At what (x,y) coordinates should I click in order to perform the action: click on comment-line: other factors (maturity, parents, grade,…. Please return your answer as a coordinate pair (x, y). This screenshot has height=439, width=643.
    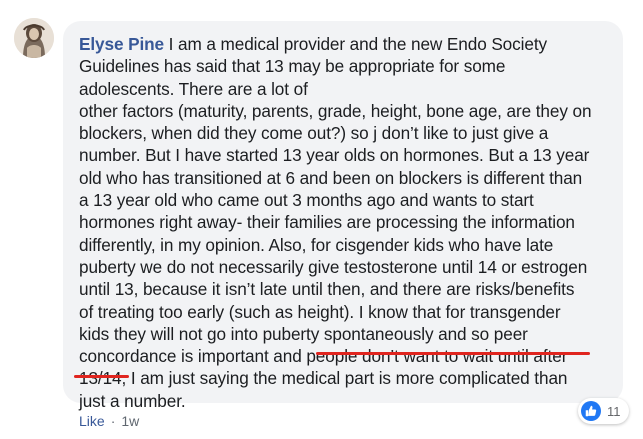
    Looking at the image, I should click on (335, 110).